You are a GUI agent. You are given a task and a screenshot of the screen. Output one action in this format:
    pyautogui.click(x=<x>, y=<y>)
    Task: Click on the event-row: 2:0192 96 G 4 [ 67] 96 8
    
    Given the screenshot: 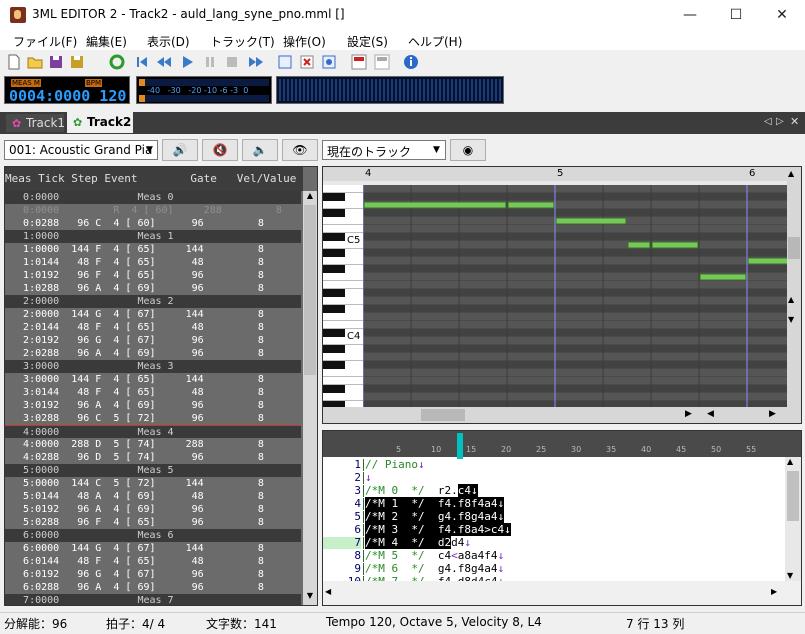 What is the action you would take?
    pyautogui.click(x=153, y=340)
    